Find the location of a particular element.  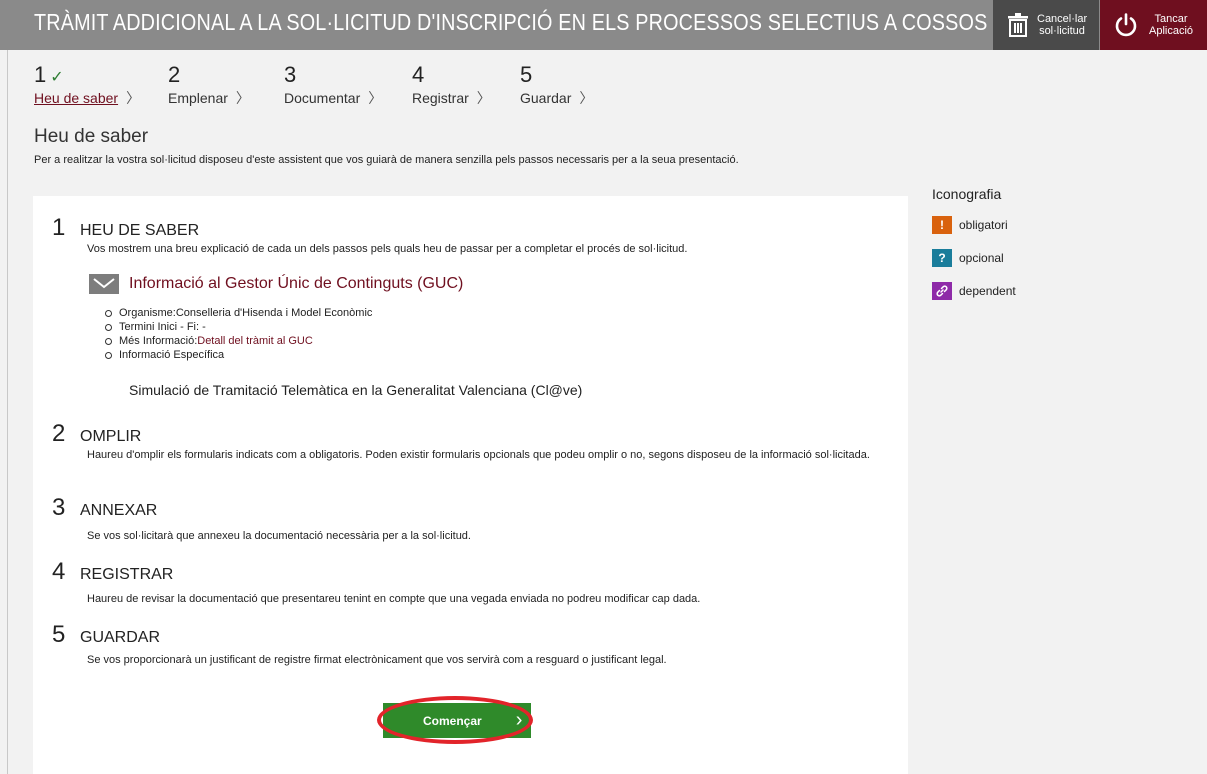

step-4-number: 4 is located at coordinates (418, 74).